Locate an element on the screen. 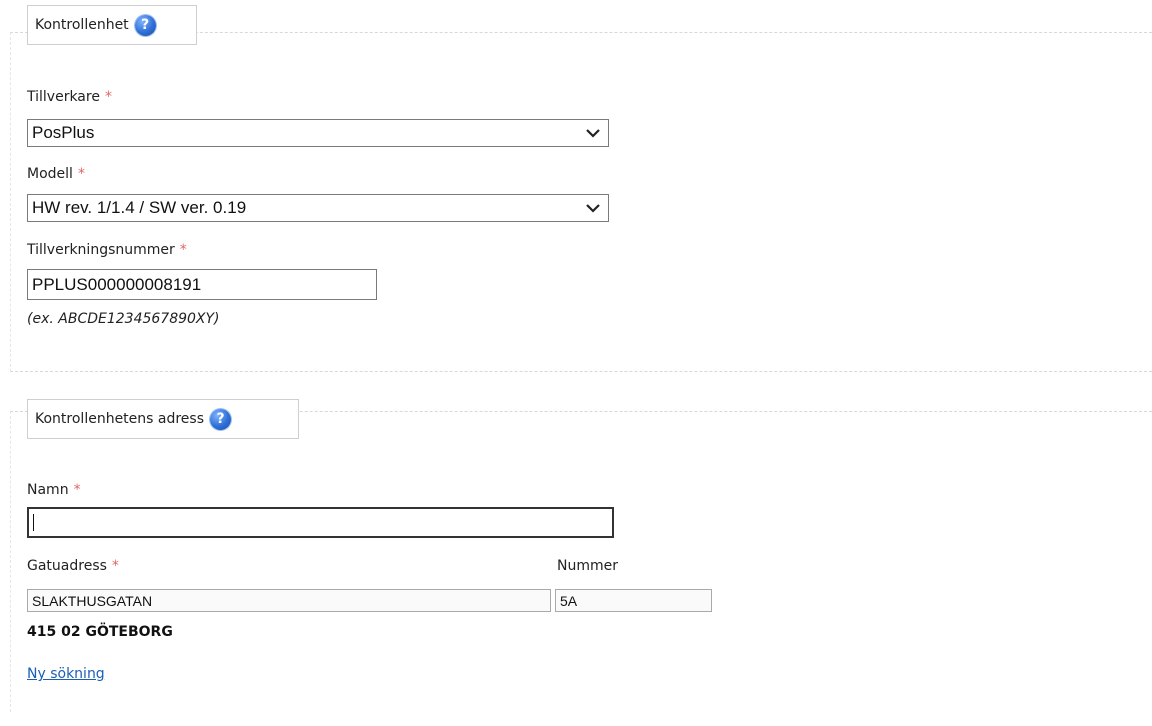  new-search-link: Ny sökning is located at coordinates (66, 674).